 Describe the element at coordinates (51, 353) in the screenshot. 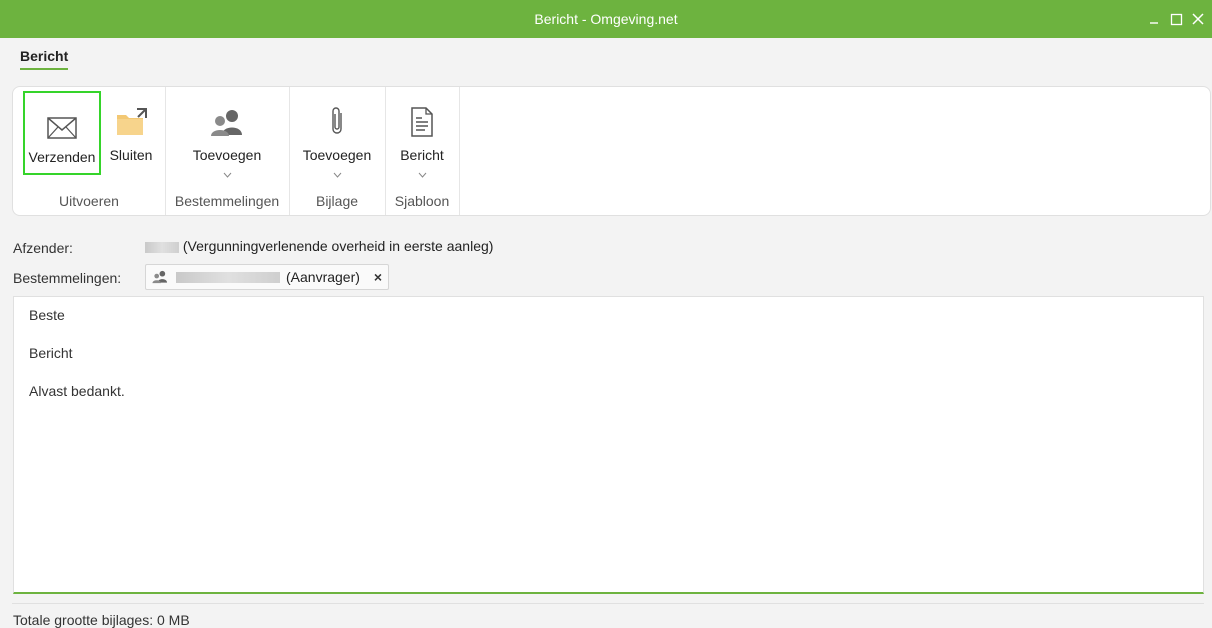

I see `editor-line-body: Bericht` at that location.